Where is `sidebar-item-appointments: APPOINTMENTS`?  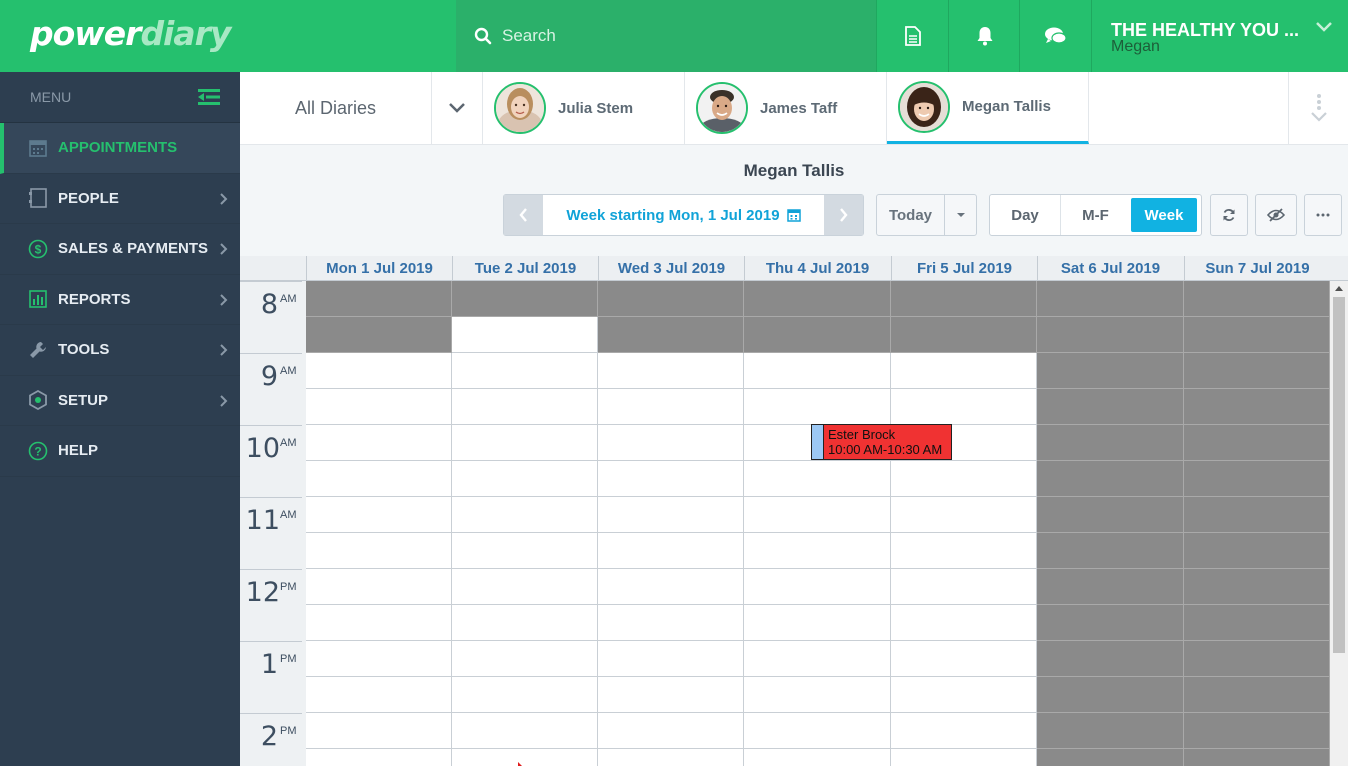 sidebar-item-appointments: APPOINTMENTS is located at coordinates (120, 148).